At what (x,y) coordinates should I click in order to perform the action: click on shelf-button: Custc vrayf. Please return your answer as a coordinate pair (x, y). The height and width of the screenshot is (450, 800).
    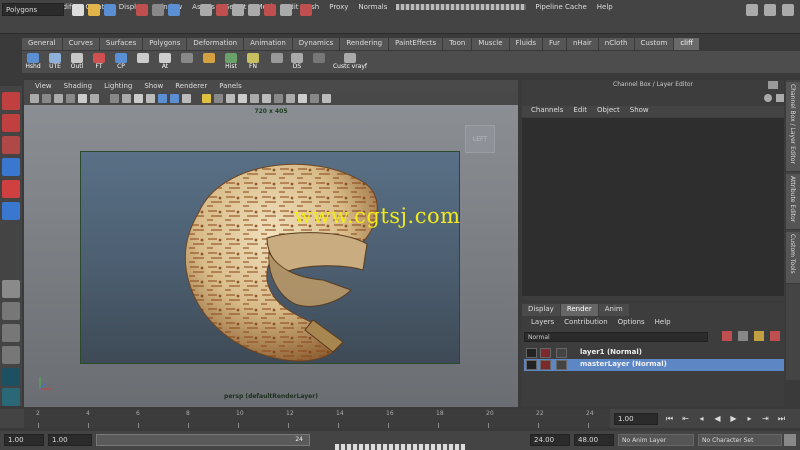
    Looking at the image, I should click on (350, 62).